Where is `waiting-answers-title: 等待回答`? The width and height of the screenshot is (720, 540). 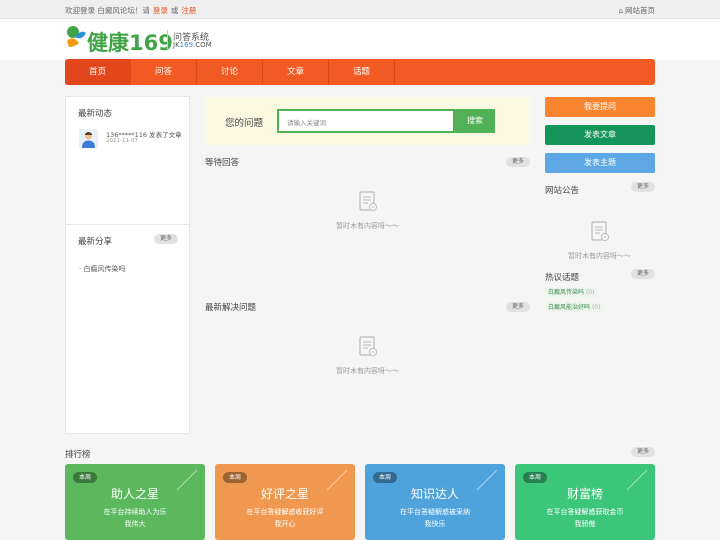
waiting-answers-title: 等待回答 is located at coordinates (222, 163).